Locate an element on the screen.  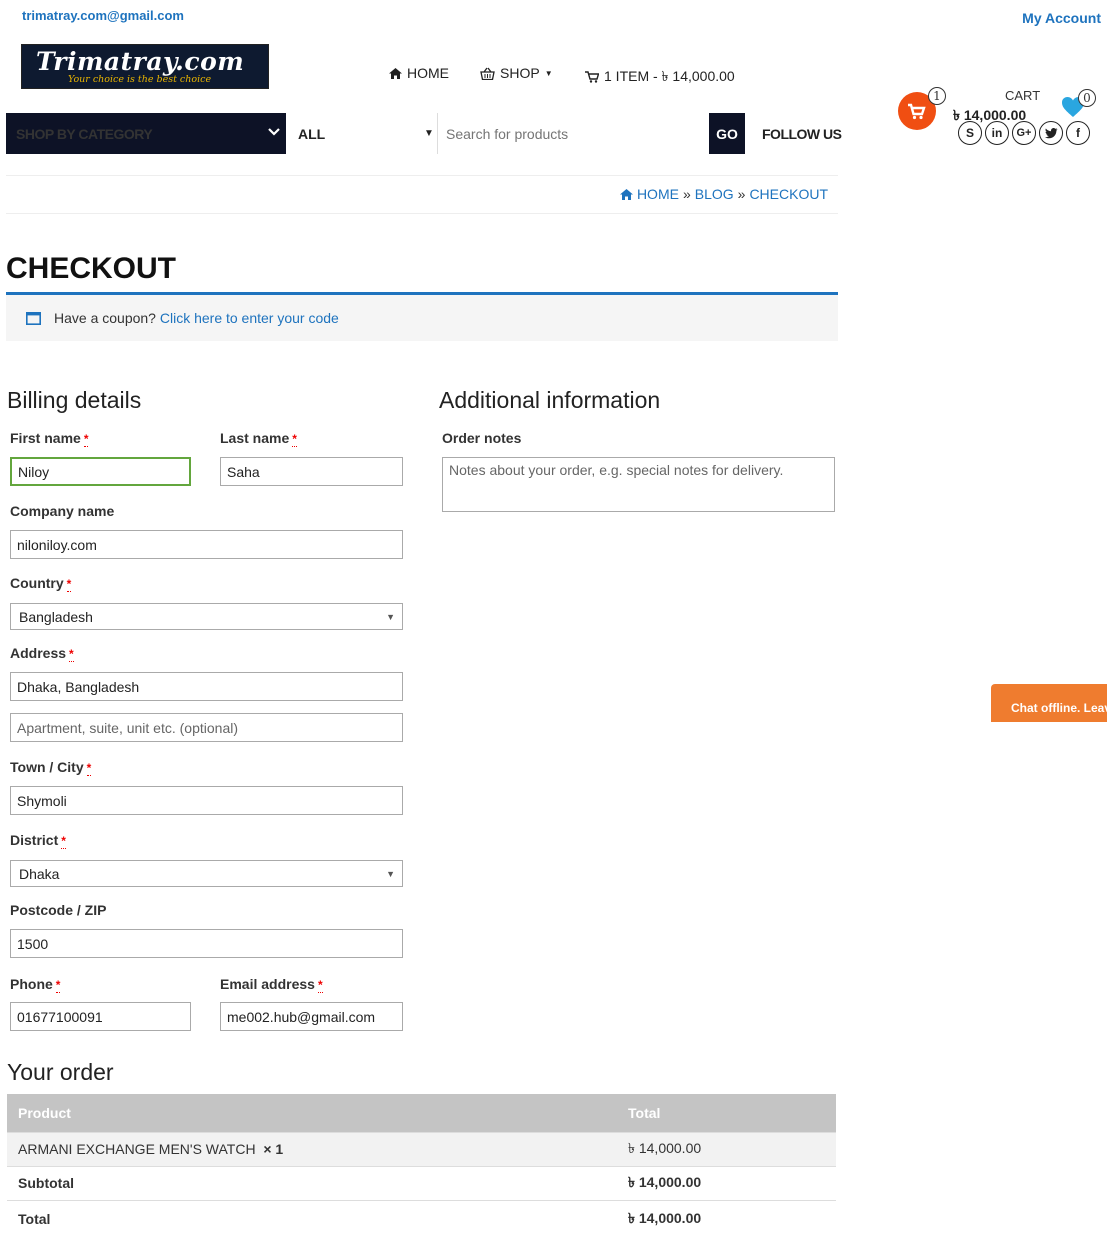
chat-widget: Chat offline. Leave a message is located at coordinates (1049, 703).